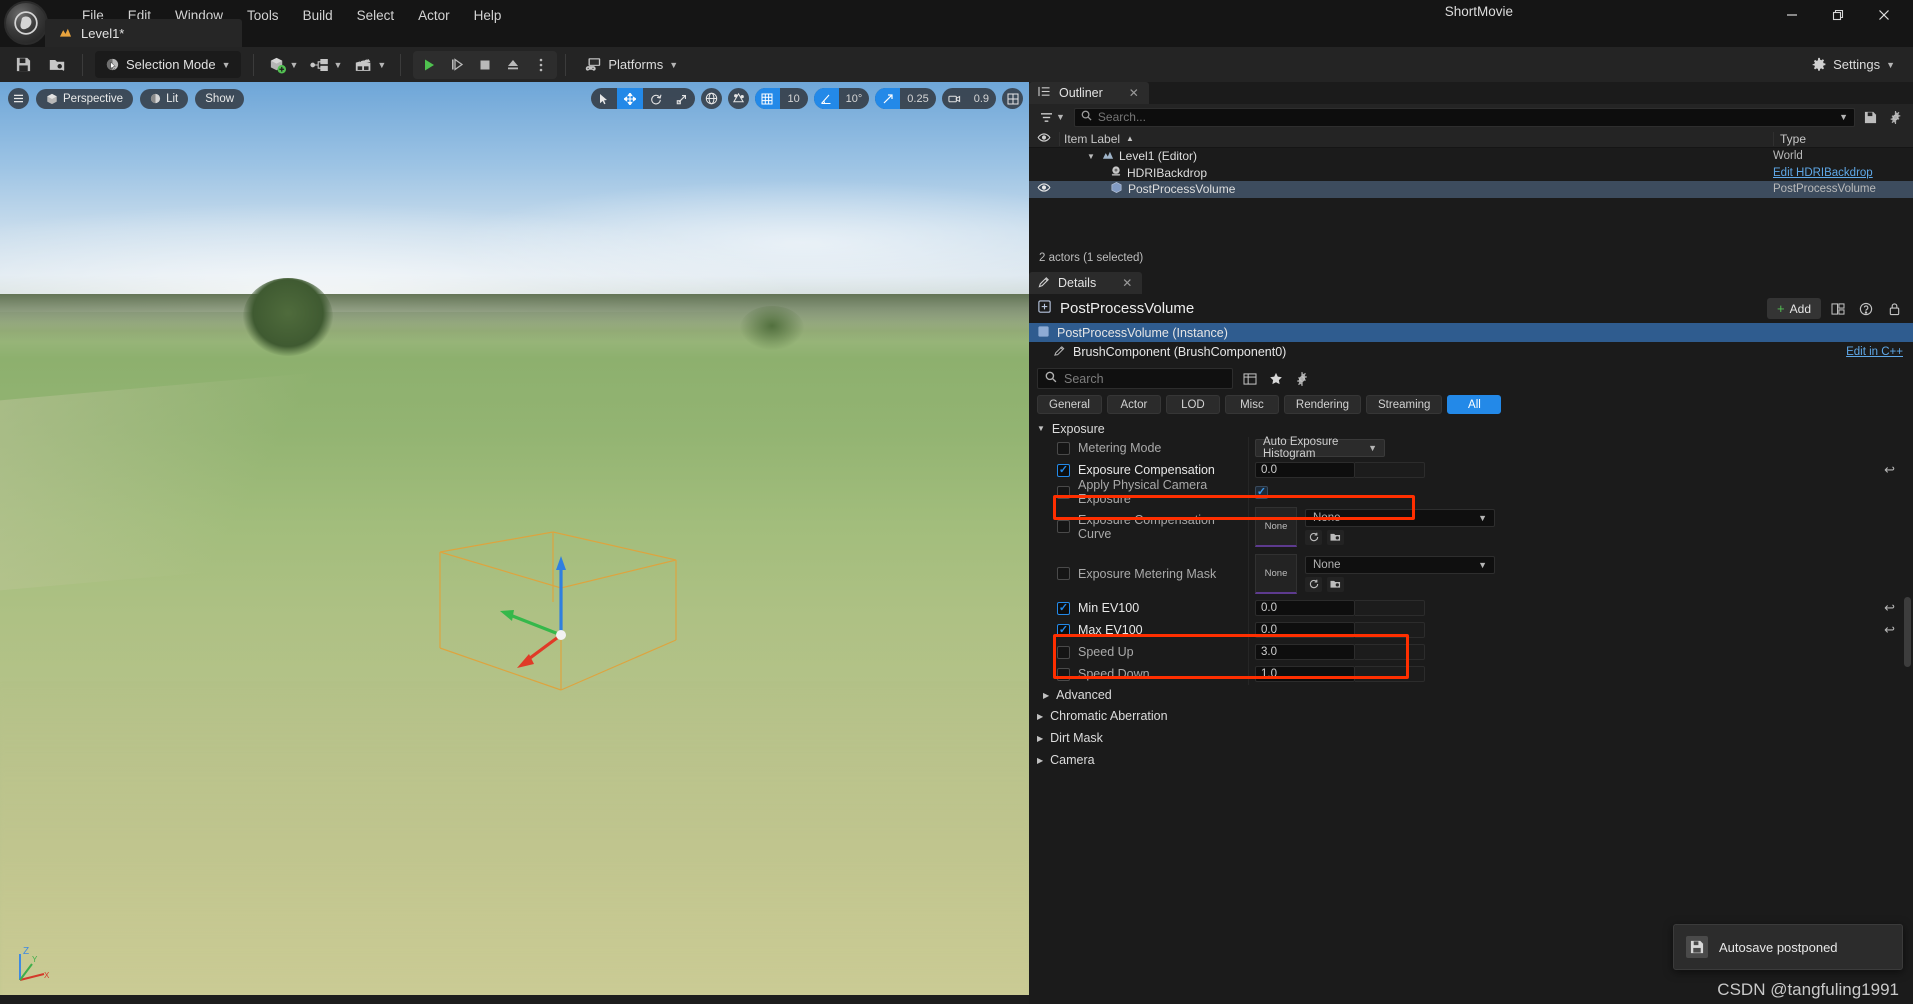 This screenshot has width=1913, height=1004. Describe the element at coordinates (1192, 404) in the screenshot. I see `filter-chip-lod: LOD` at that location.